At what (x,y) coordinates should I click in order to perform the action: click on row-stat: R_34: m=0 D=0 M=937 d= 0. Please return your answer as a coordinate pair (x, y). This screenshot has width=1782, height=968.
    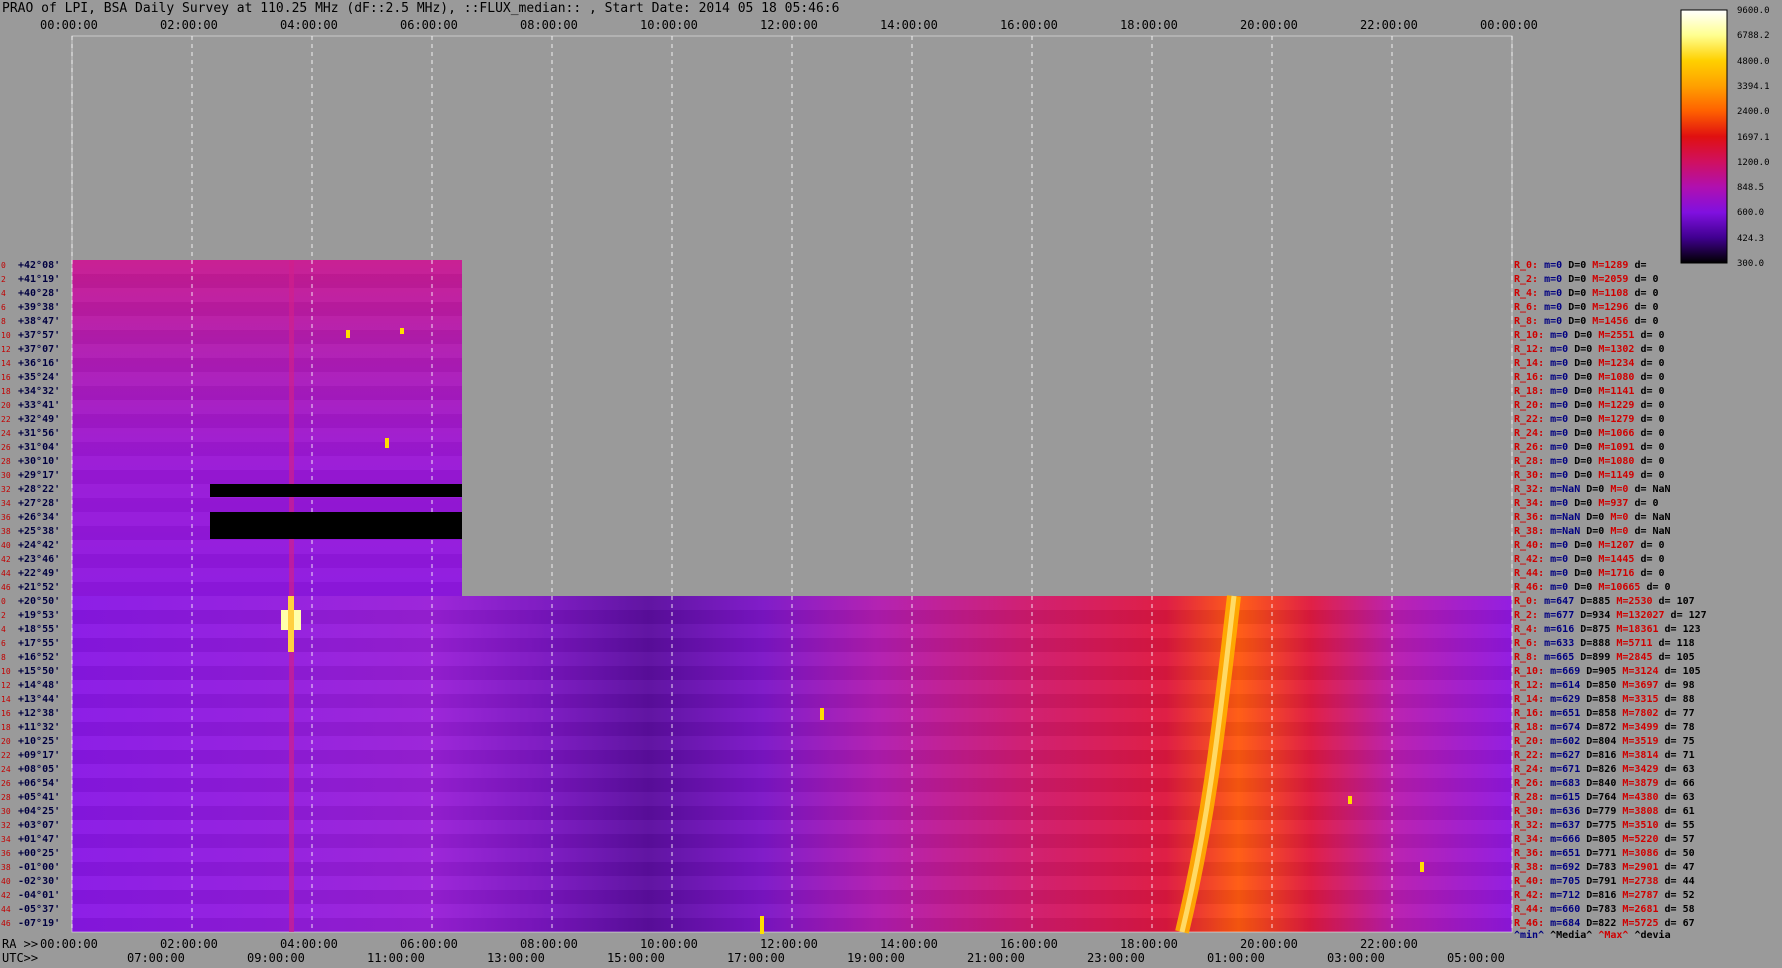
    Looking at the image, I should click on (1586, 504).